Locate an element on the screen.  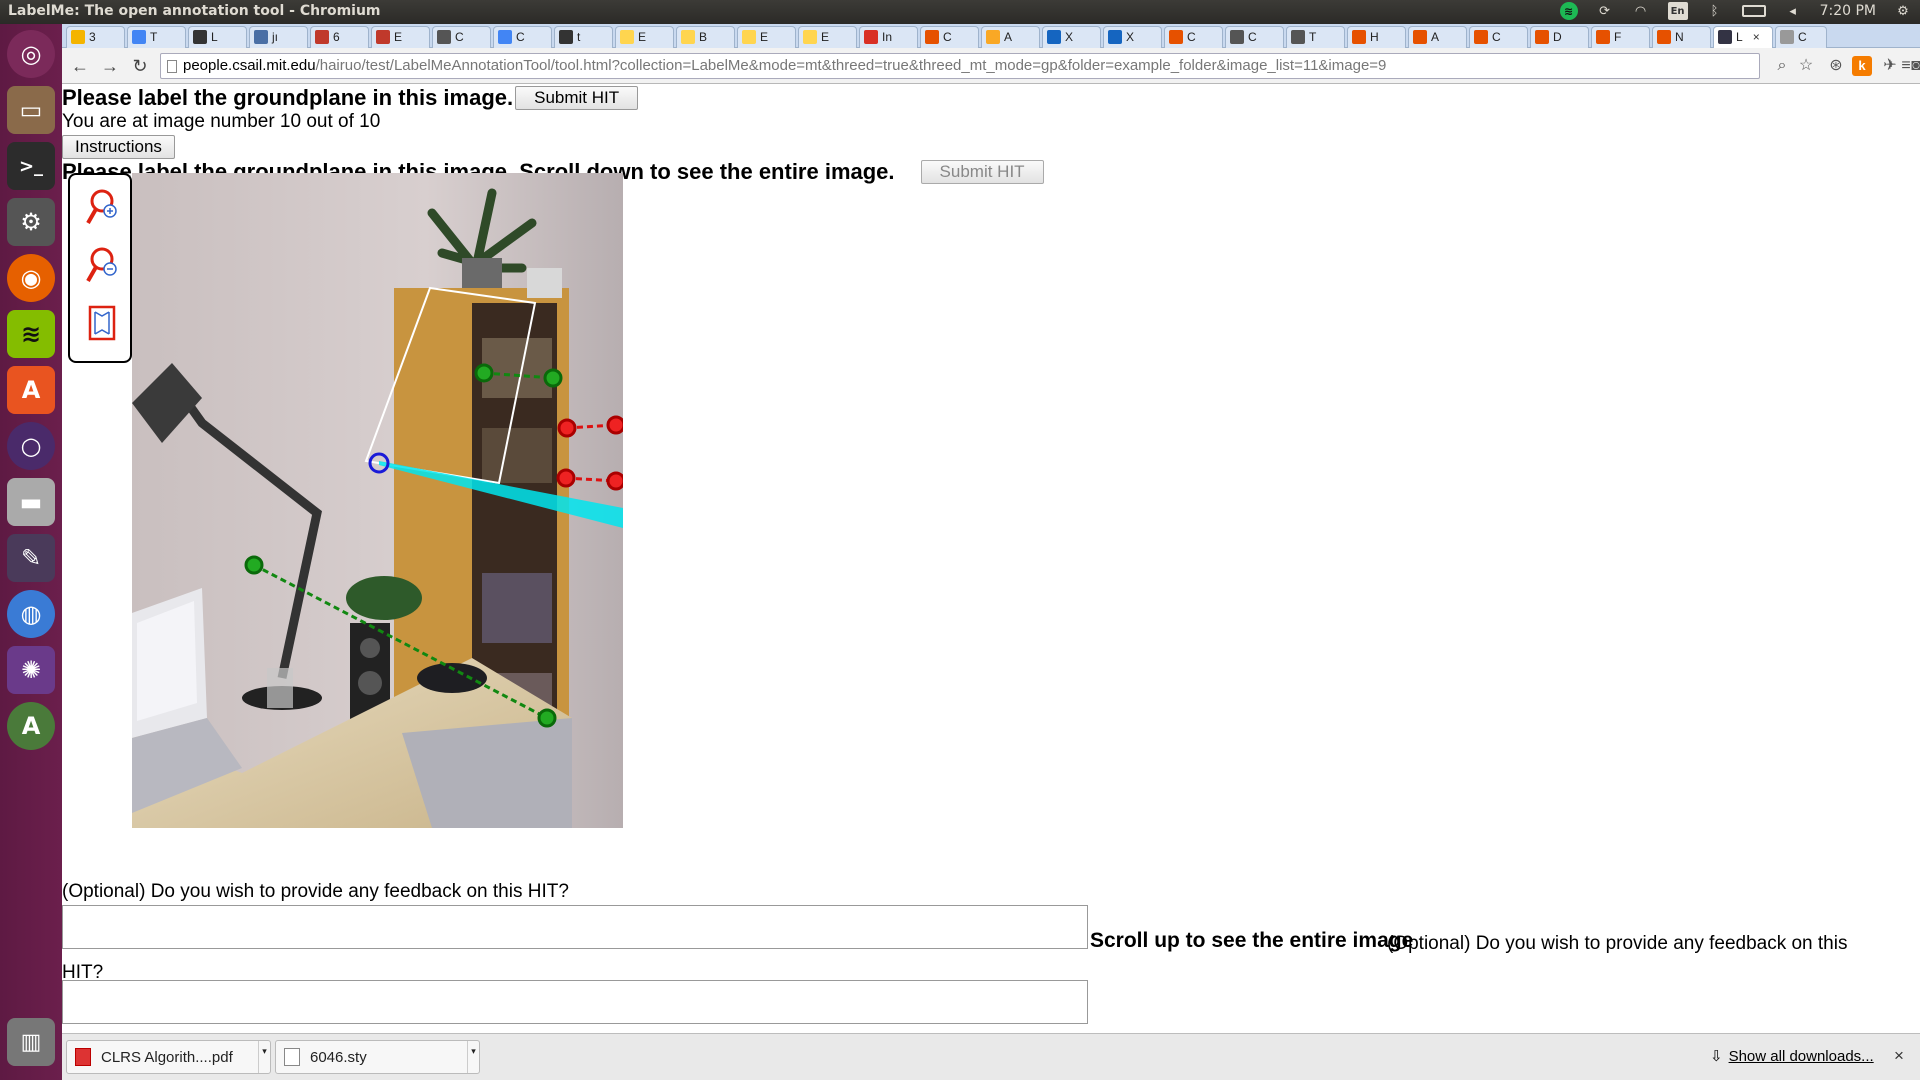
spotify-icon: ≋ is located at coordinates (31, 334).